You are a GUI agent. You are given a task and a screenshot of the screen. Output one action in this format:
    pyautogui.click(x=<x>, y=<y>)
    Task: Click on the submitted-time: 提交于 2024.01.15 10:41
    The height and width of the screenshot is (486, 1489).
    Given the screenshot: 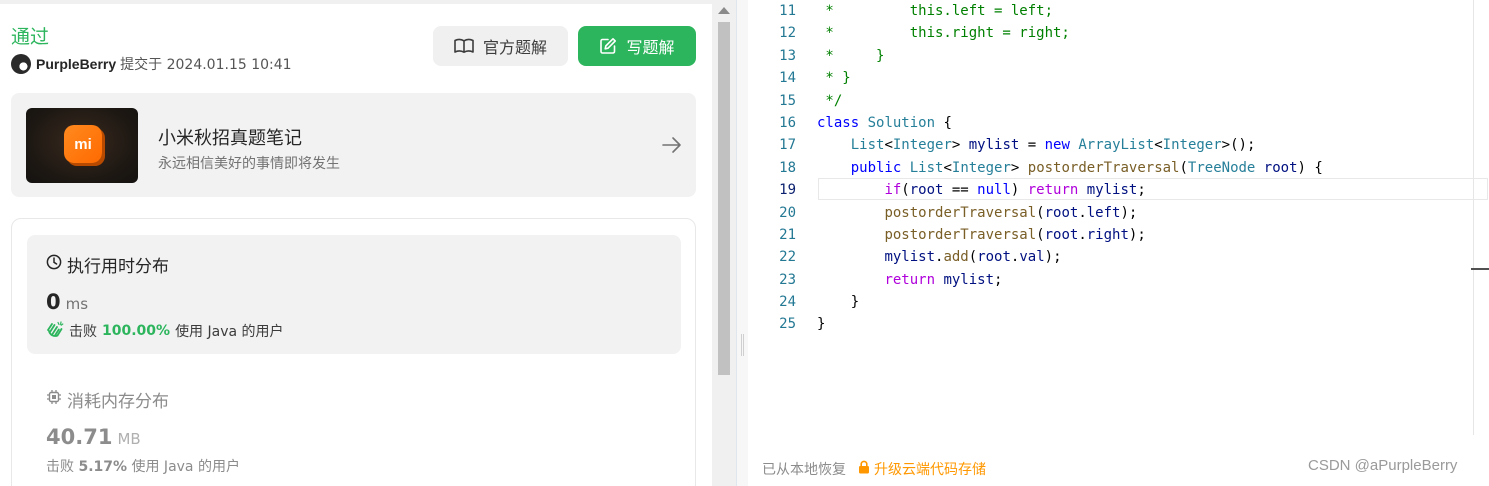 What is the action you would take?
    pyautogui.click(x=206, y=65)
    